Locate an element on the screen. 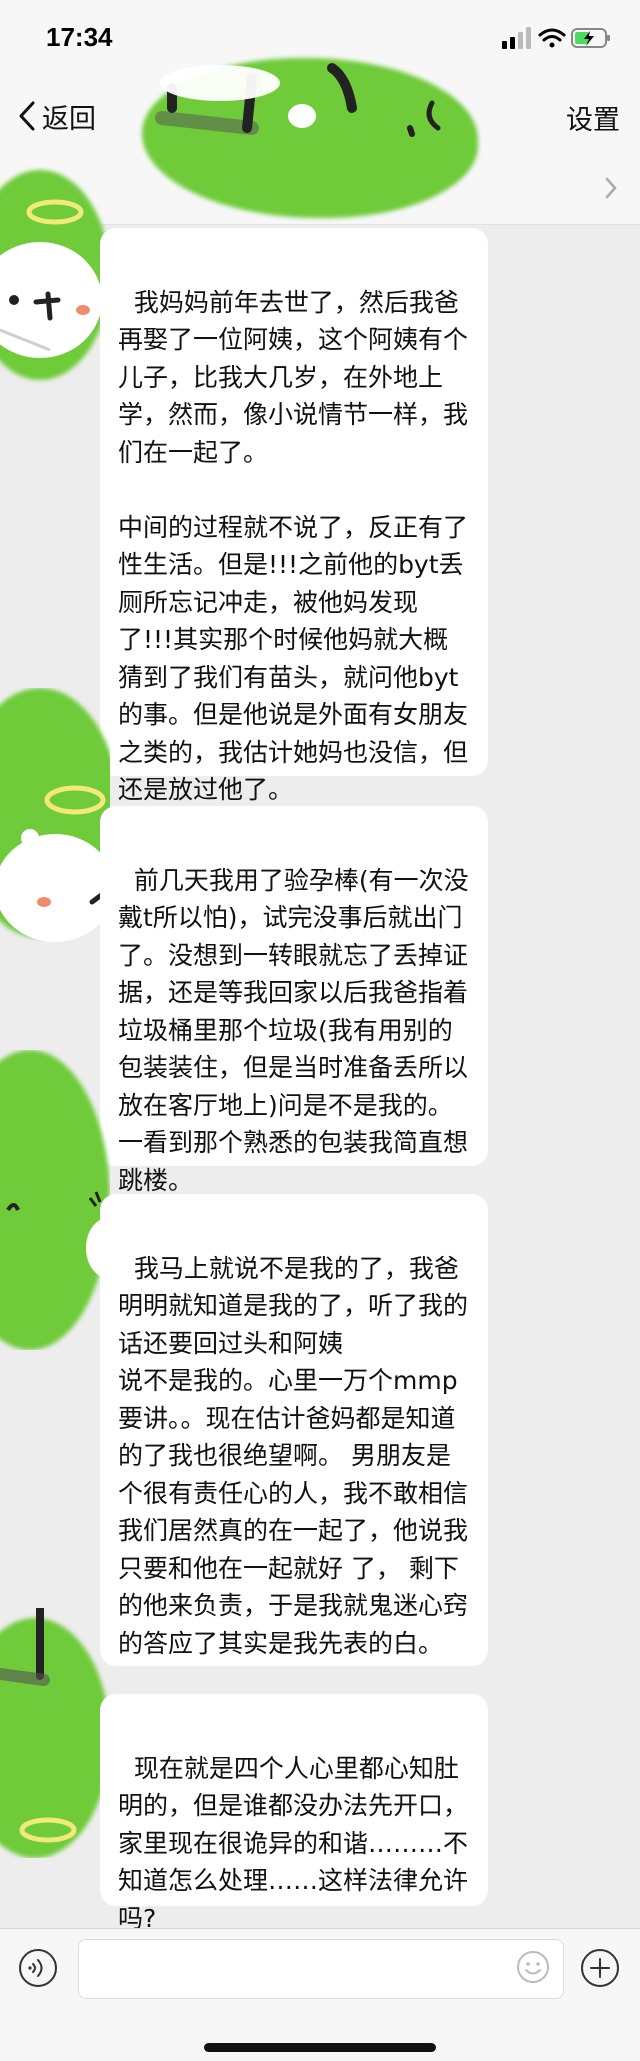 The image size is (640, 2061). status-time: 17:34 is located at coordinates (79, 37).